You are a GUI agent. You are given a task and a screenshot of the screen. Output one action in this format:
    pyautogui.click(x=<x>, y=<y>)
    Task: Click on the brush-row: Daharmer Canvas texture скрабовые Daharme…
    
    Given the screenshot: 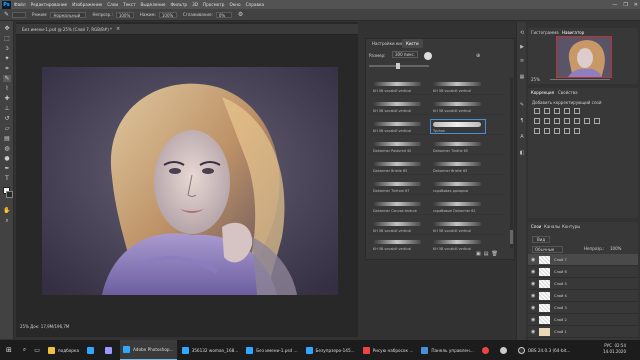 What is the action you would take?
    pyautogui.click(x=437, y=207)
    